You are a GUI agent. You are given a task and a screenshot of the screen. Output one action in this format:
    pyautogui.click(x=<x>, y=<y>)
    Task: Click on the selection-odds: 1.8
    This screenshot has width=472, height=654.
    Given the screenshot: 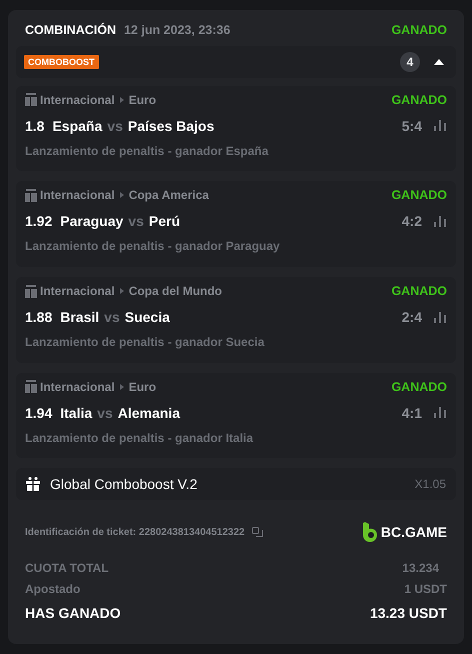 What is the action you would take?
    pyautogui.click(x=34, y=126)
    